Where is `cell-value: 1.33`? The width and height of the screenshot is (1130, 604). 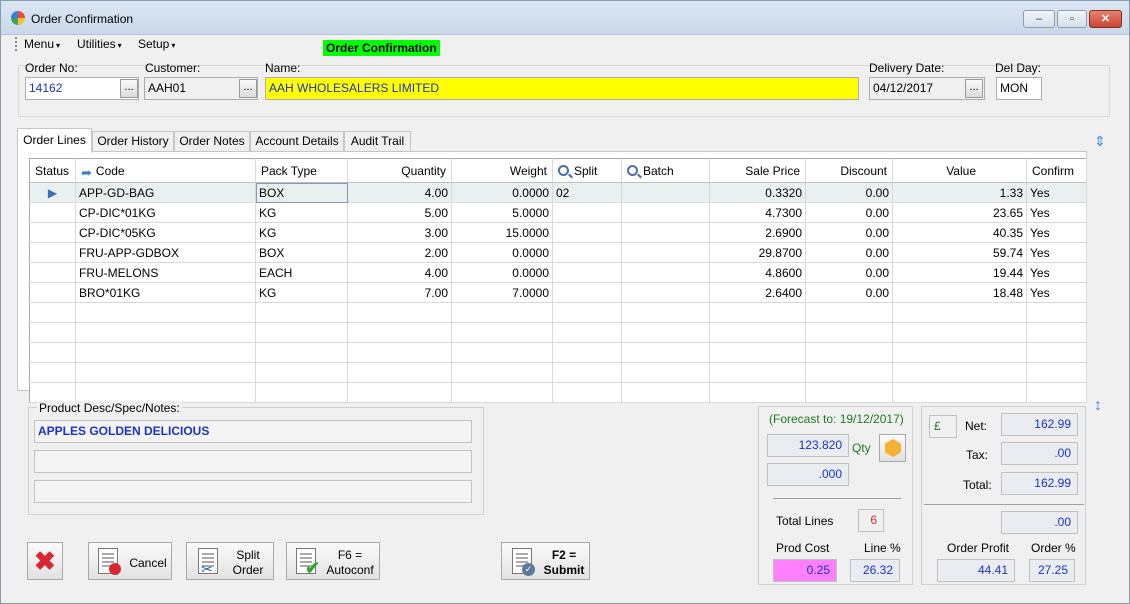
cell-value: 1.33 is located at coordinates (959, 192).